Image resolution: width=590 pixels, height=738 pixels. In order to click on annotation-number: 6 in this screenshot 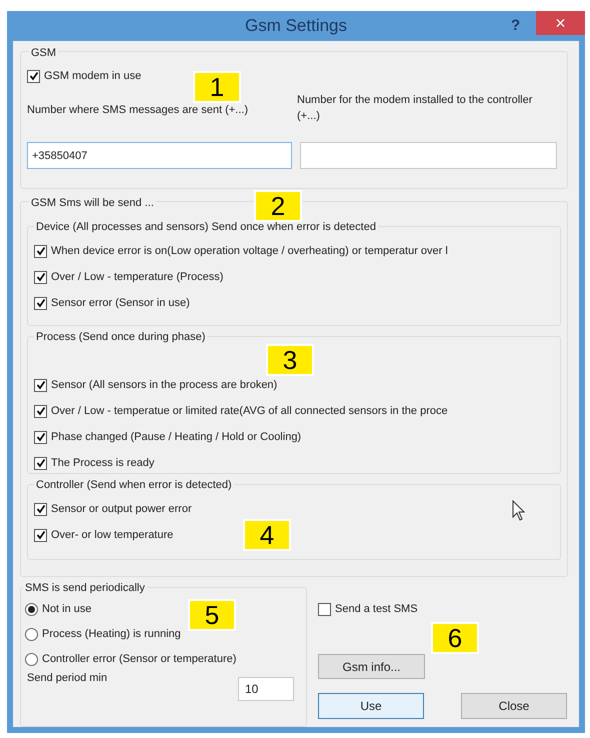, I will do `click(455, 638)`.